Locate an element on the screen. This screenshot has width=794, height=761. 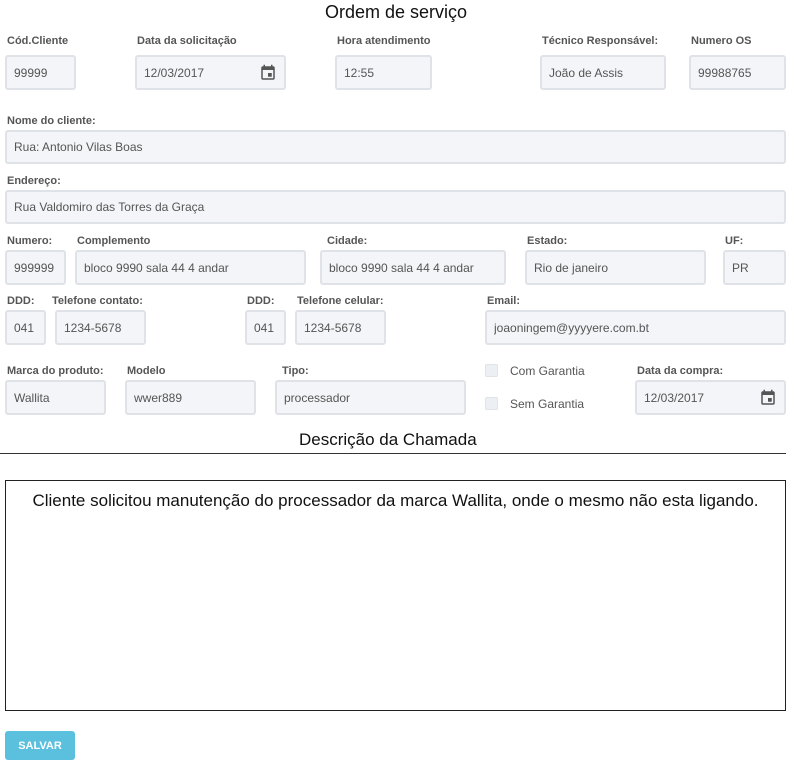
section-divider is located at coordinates (393, 453).